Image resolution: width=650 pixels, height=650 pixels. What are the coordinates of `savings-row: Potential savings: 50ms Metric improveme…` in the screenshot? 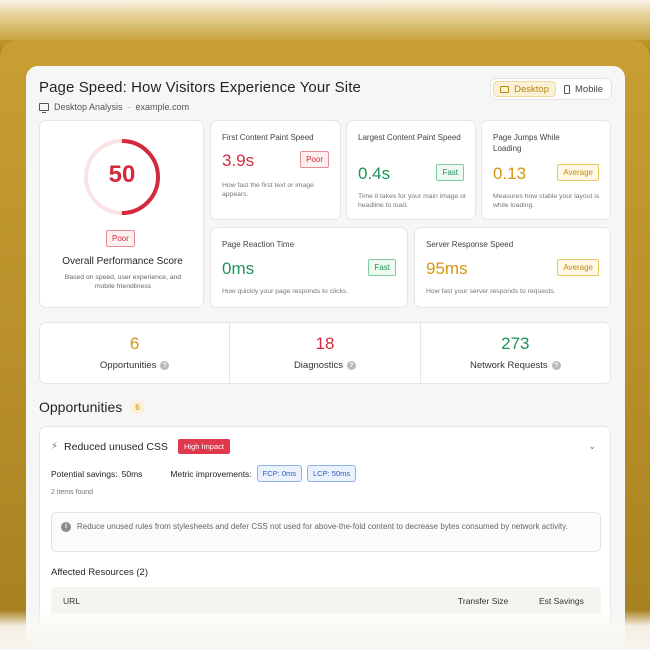 It's located at (204, 473).